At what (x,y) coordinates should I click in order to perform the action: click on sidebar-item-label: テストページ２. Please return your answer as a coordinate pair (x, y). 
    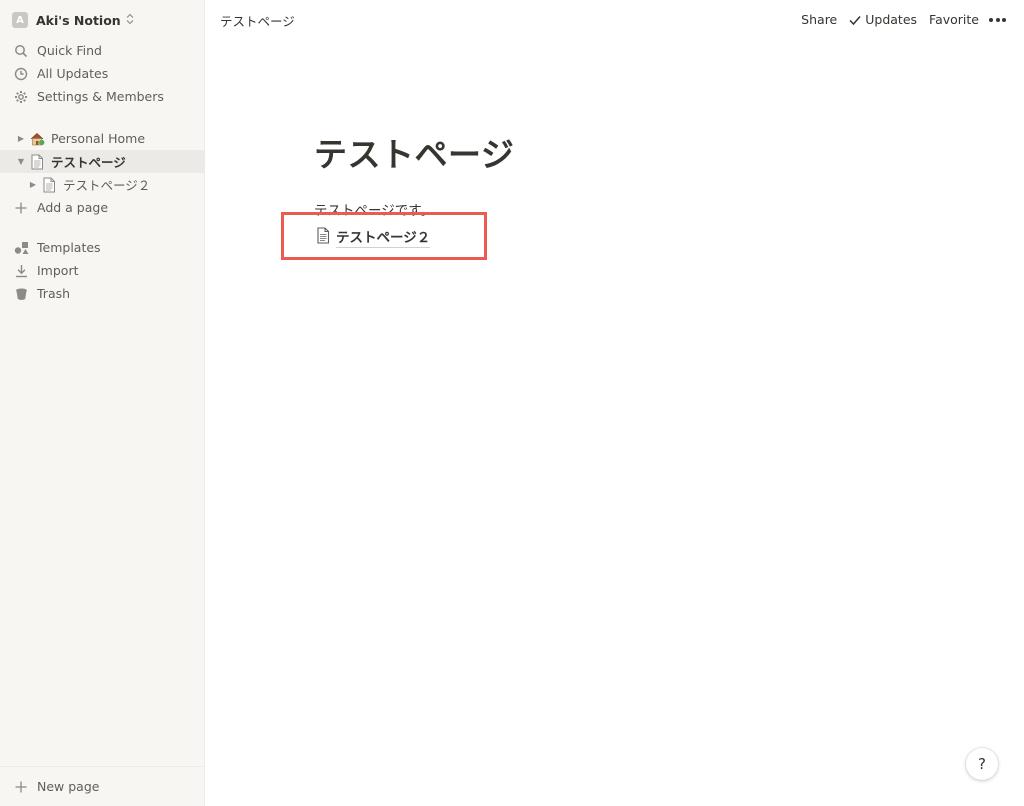
    Looking at the image, I should click on (107, 185).